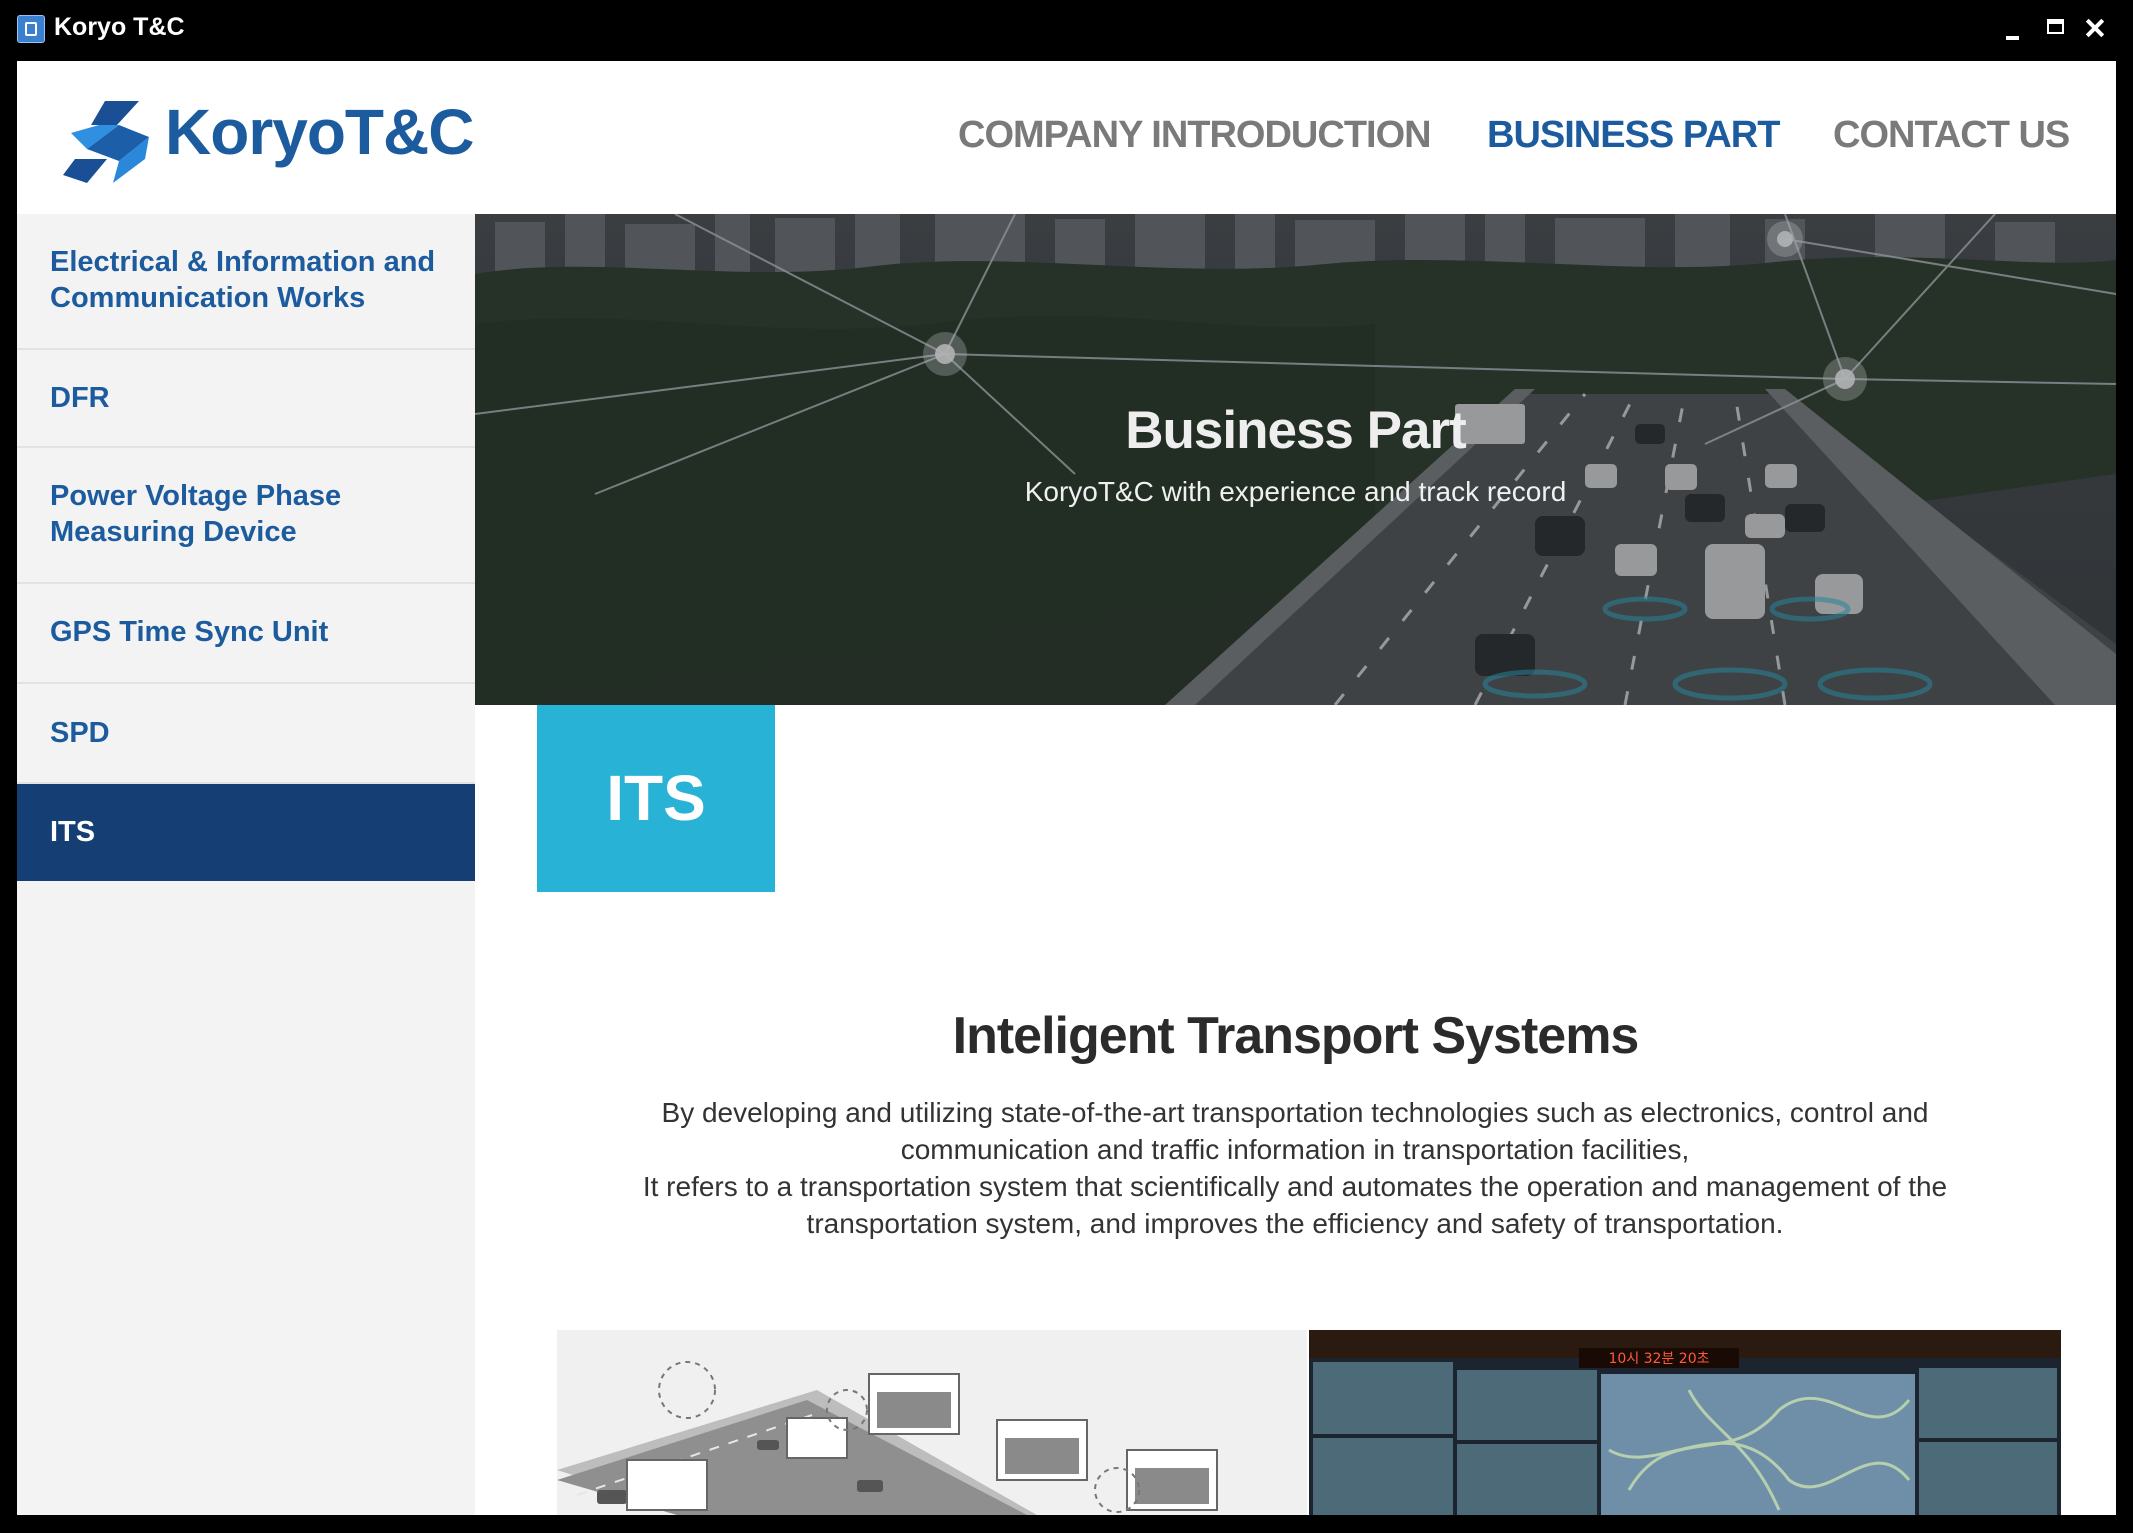 This screenshot has width=2133, height=1533. What do you see at coordinates (2096, 28) in the screenshot?
I see `close-icon` at bounding box center [2096, 28].